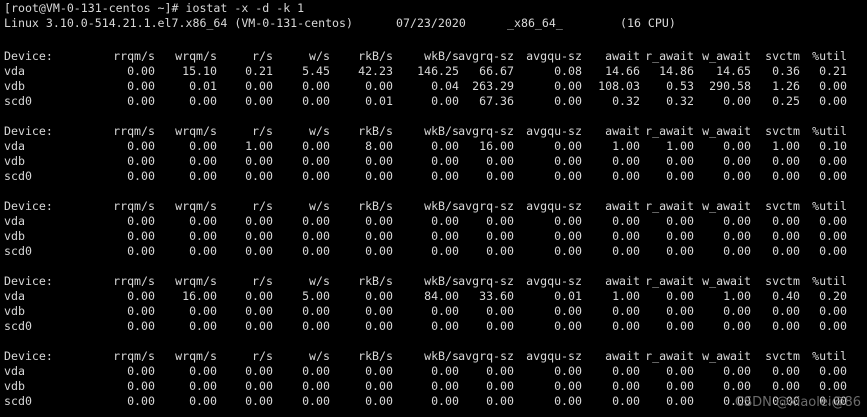  I want to click on cell-avgrq-sz: 263.29, so click(493, 86).